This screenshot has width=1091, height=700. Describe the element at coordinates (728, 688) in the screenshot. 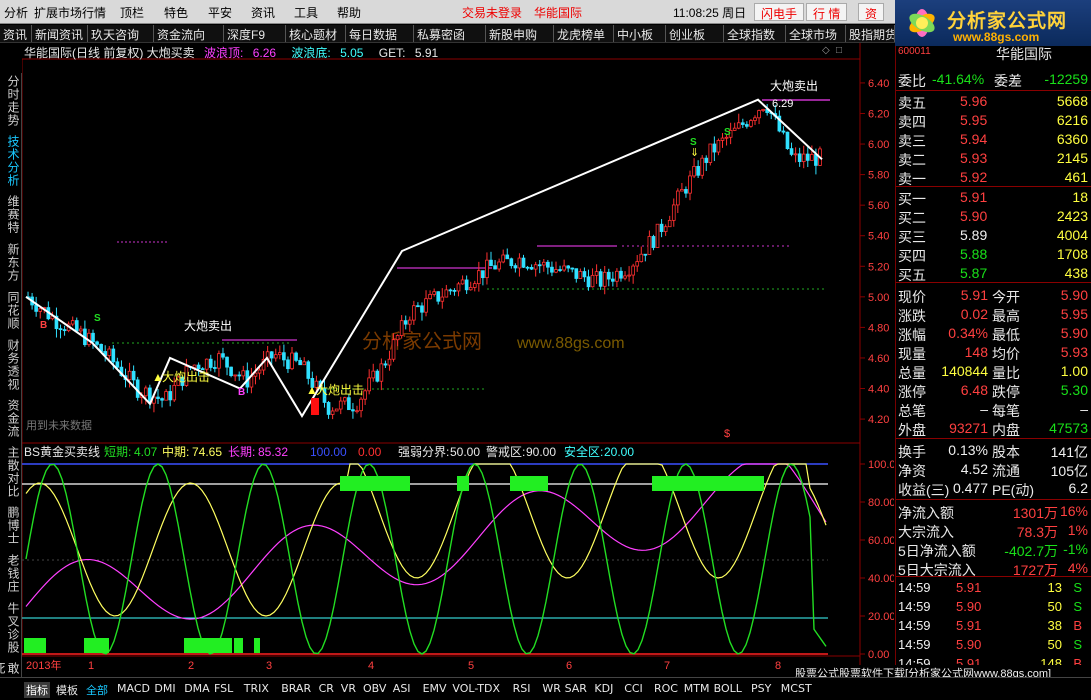

I see `indicator-tab-boll: BOLL` at that location.